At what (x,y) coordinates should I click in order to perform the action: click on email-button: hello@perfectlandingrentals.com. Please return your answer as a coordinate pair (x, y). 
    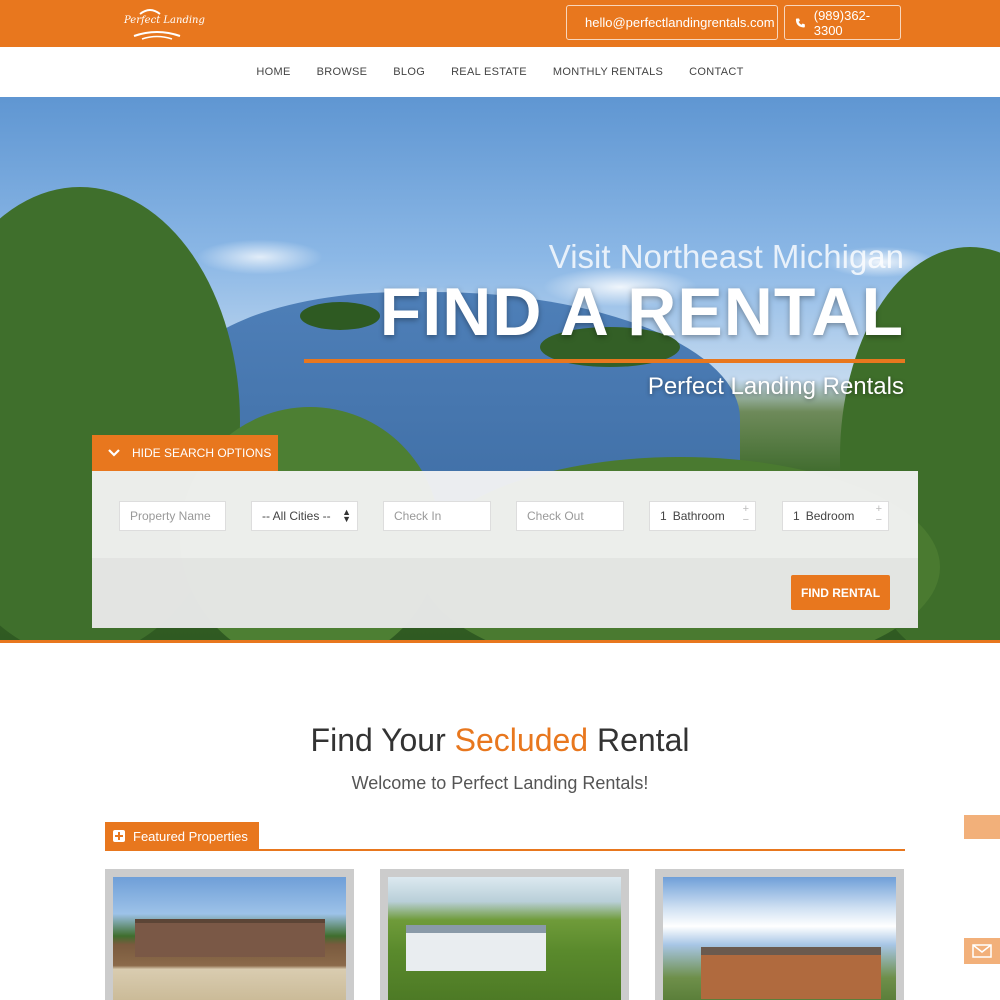
    Looking at the image, I should click on (672, 22).